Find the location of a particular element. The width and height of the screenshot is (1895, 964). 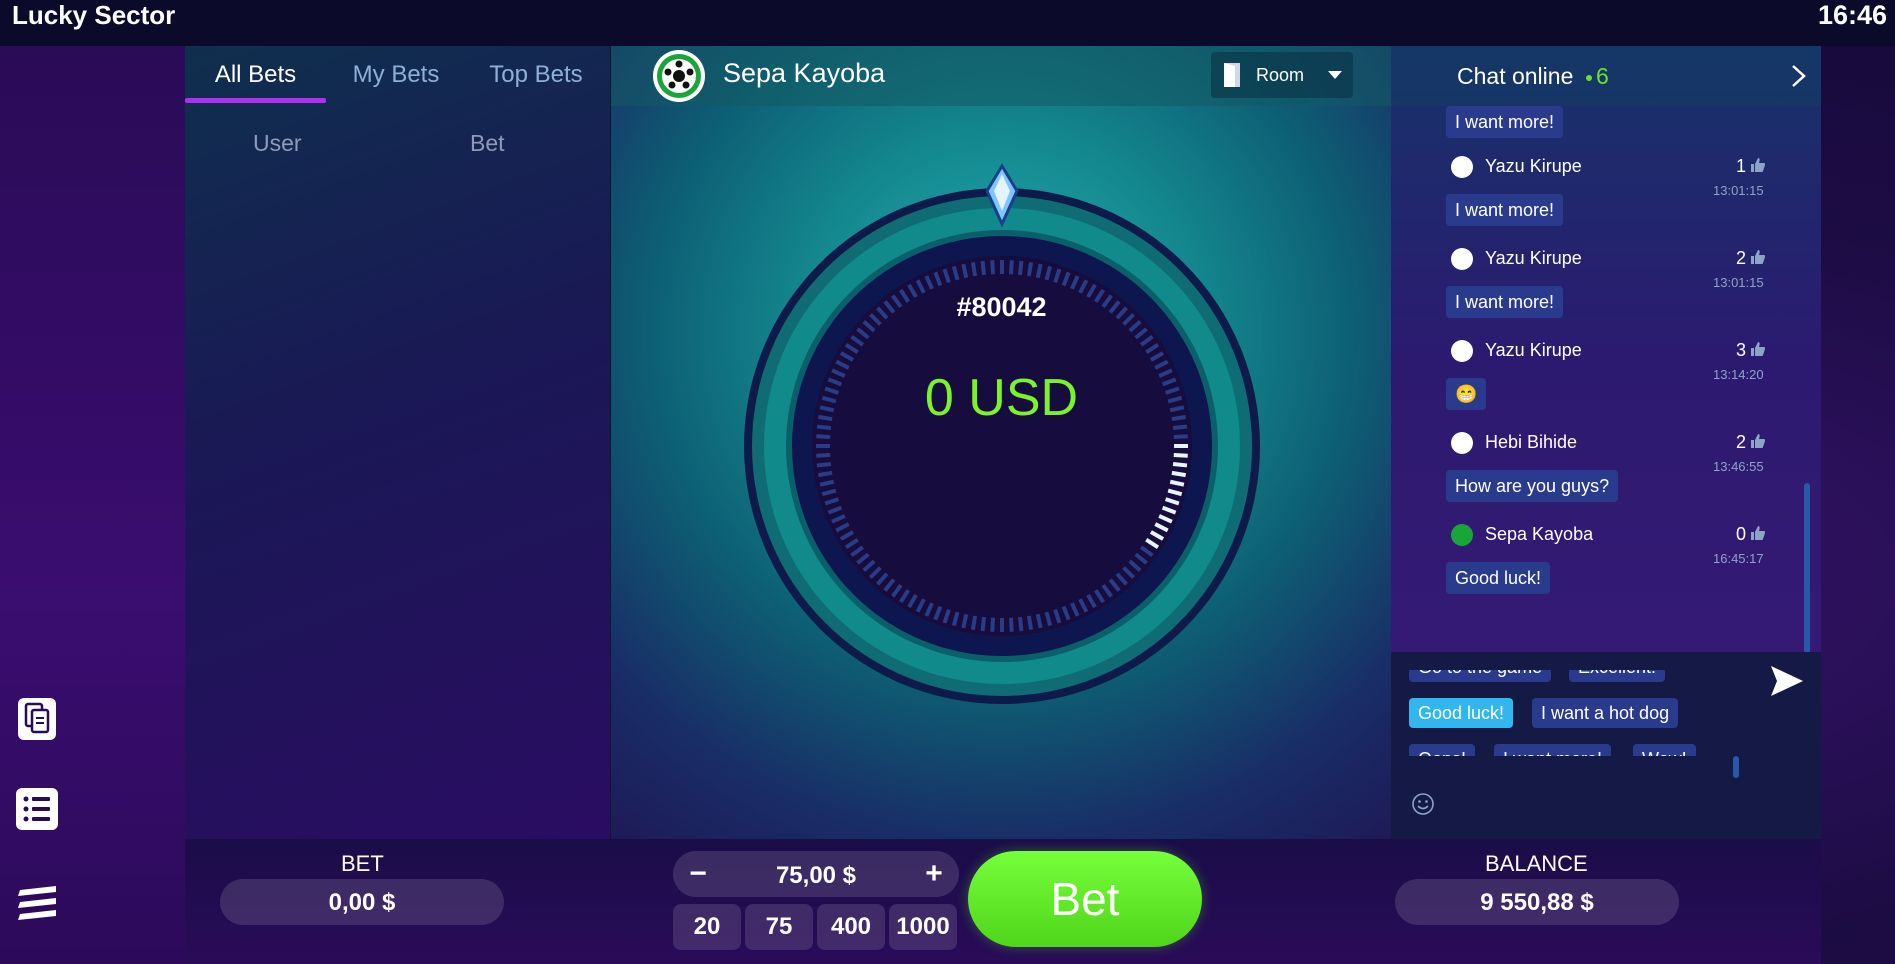

round-id: #80042 is located at coordinates (1001, 307).